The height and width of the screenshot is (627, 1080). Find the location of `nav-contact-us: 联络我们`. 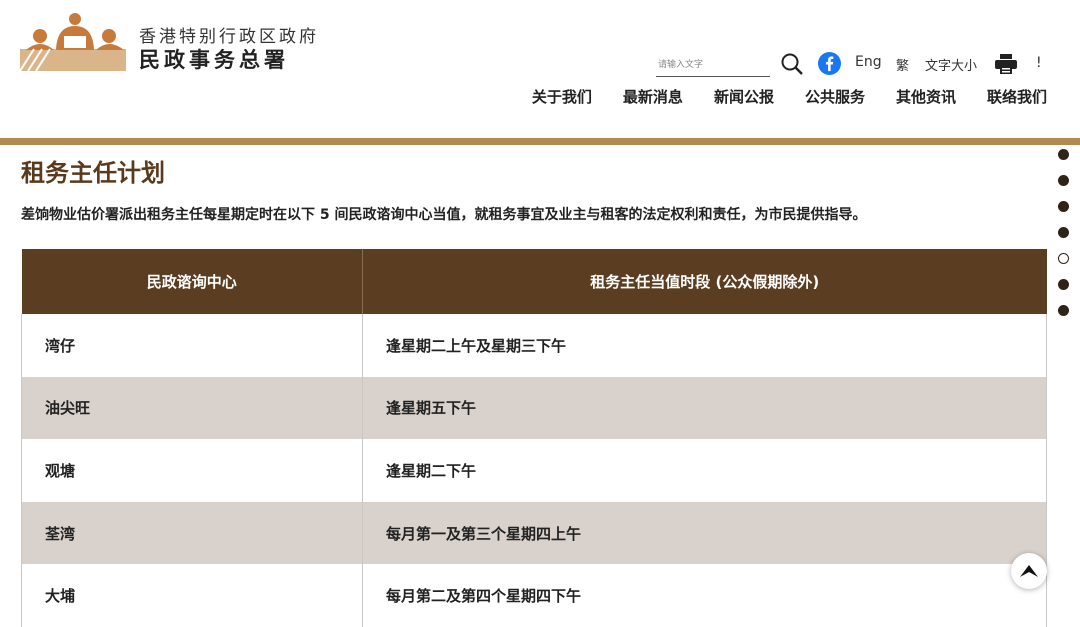

nav-contact-us: 联络我们 is located at coordinates (1017, 96).